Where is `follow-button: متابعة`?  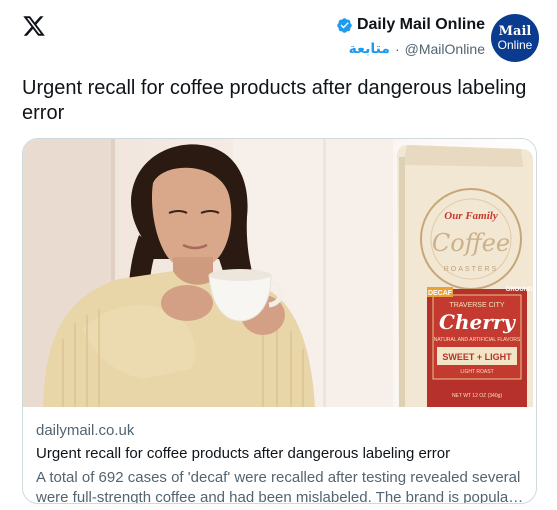 follow-button: متابعة is located at coordinates (369, 49).